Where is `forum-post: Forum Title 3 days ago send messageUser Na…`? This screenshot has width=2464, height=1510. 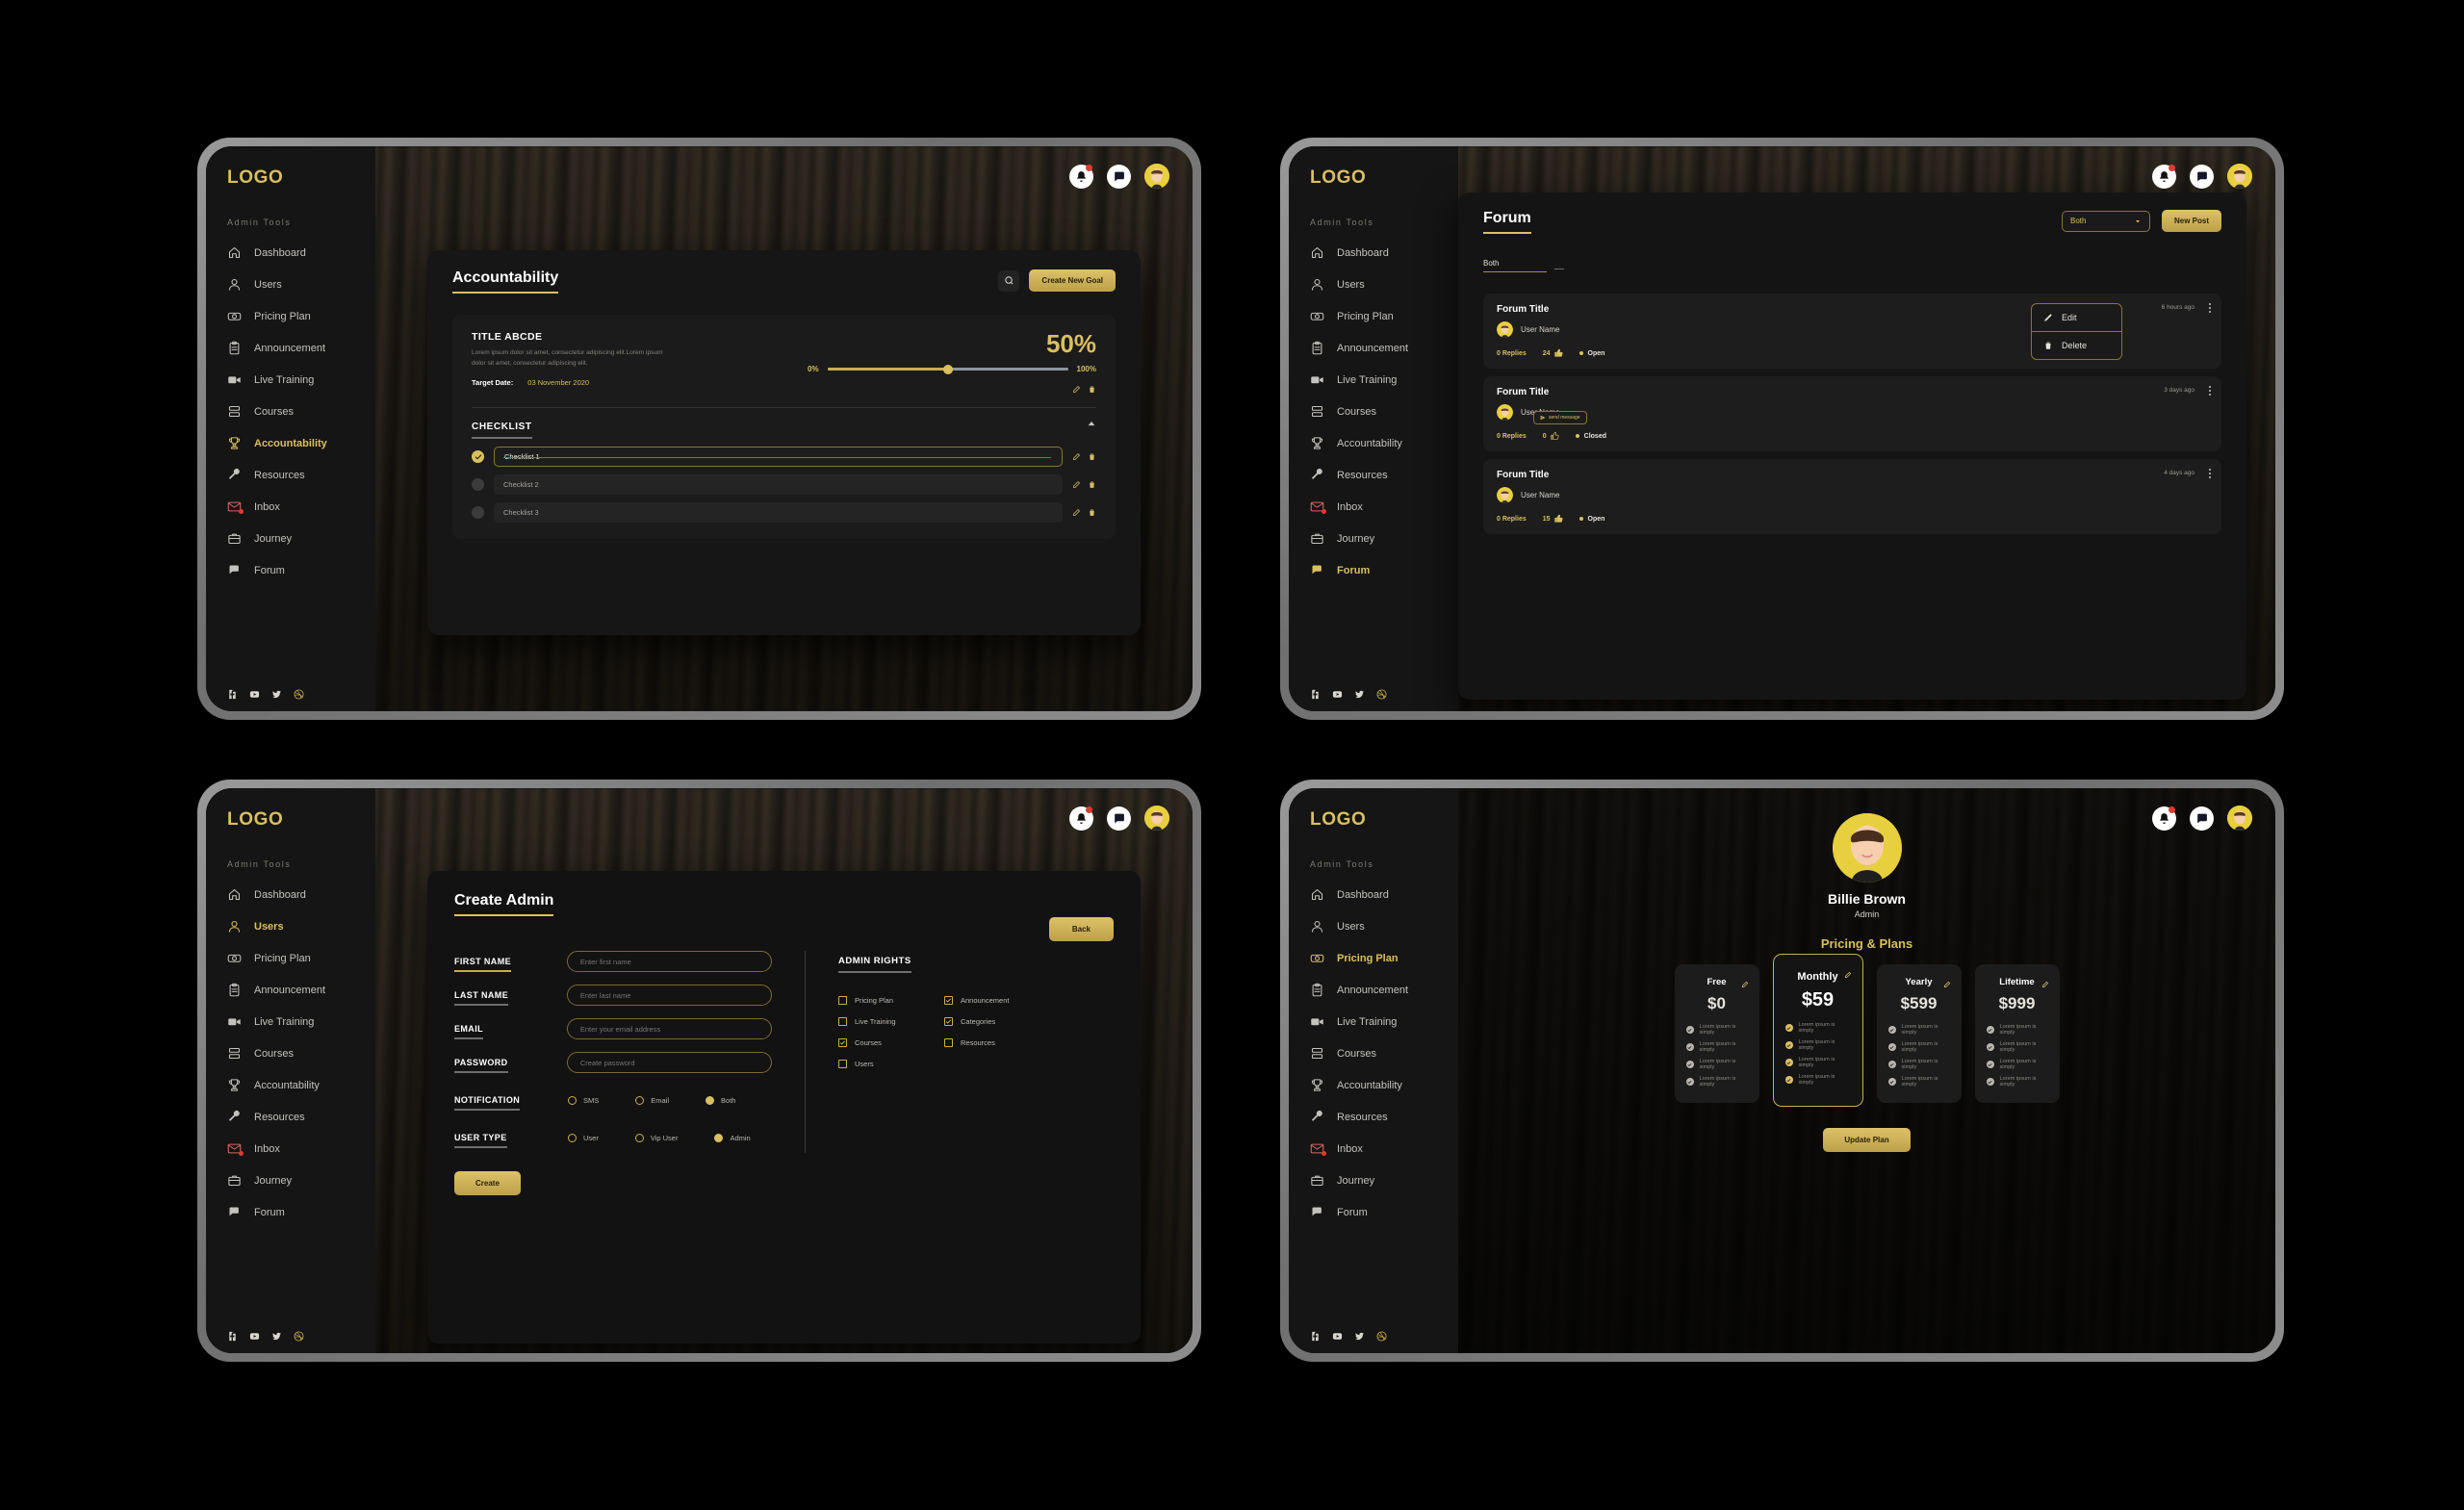 forum-post: Forum Title 3 days ago send messageUser Na… is located at coordinates (1852, 413).